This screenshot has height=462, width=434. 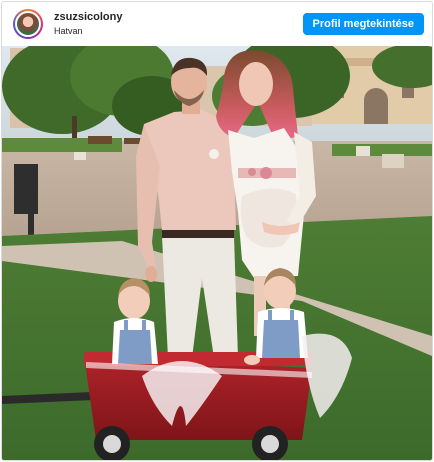 I want to click on avatar-photo, so click(x=28, y=24).